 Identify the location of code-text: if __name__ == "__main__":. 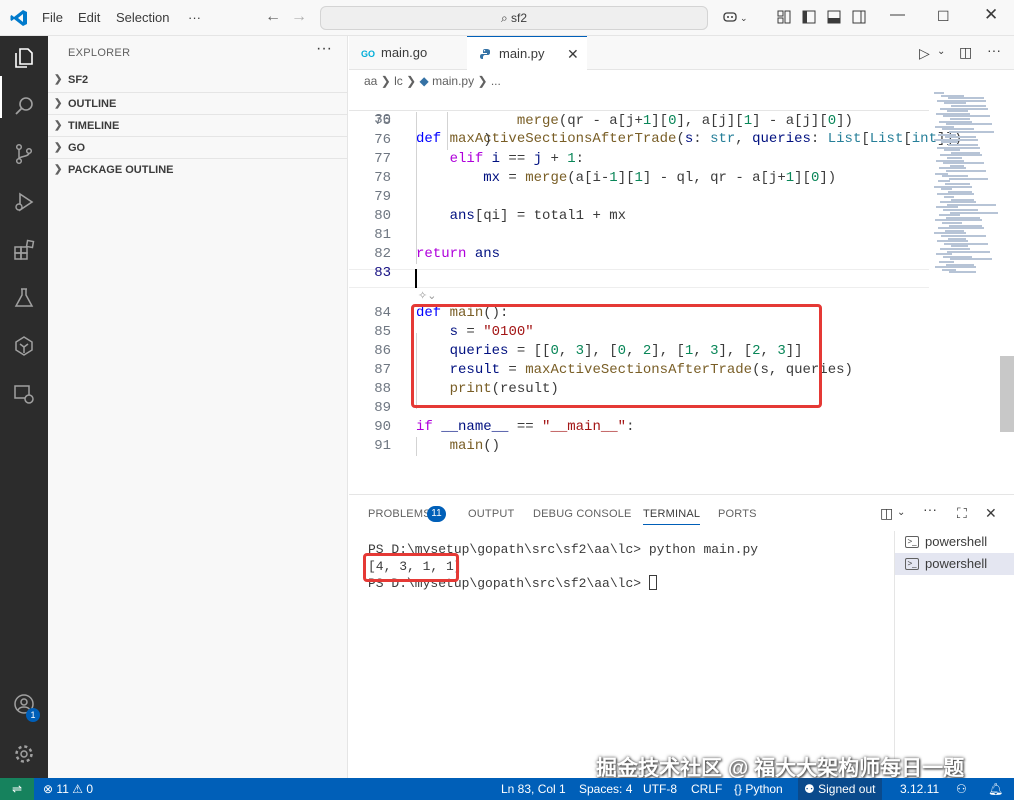
(525, 427).